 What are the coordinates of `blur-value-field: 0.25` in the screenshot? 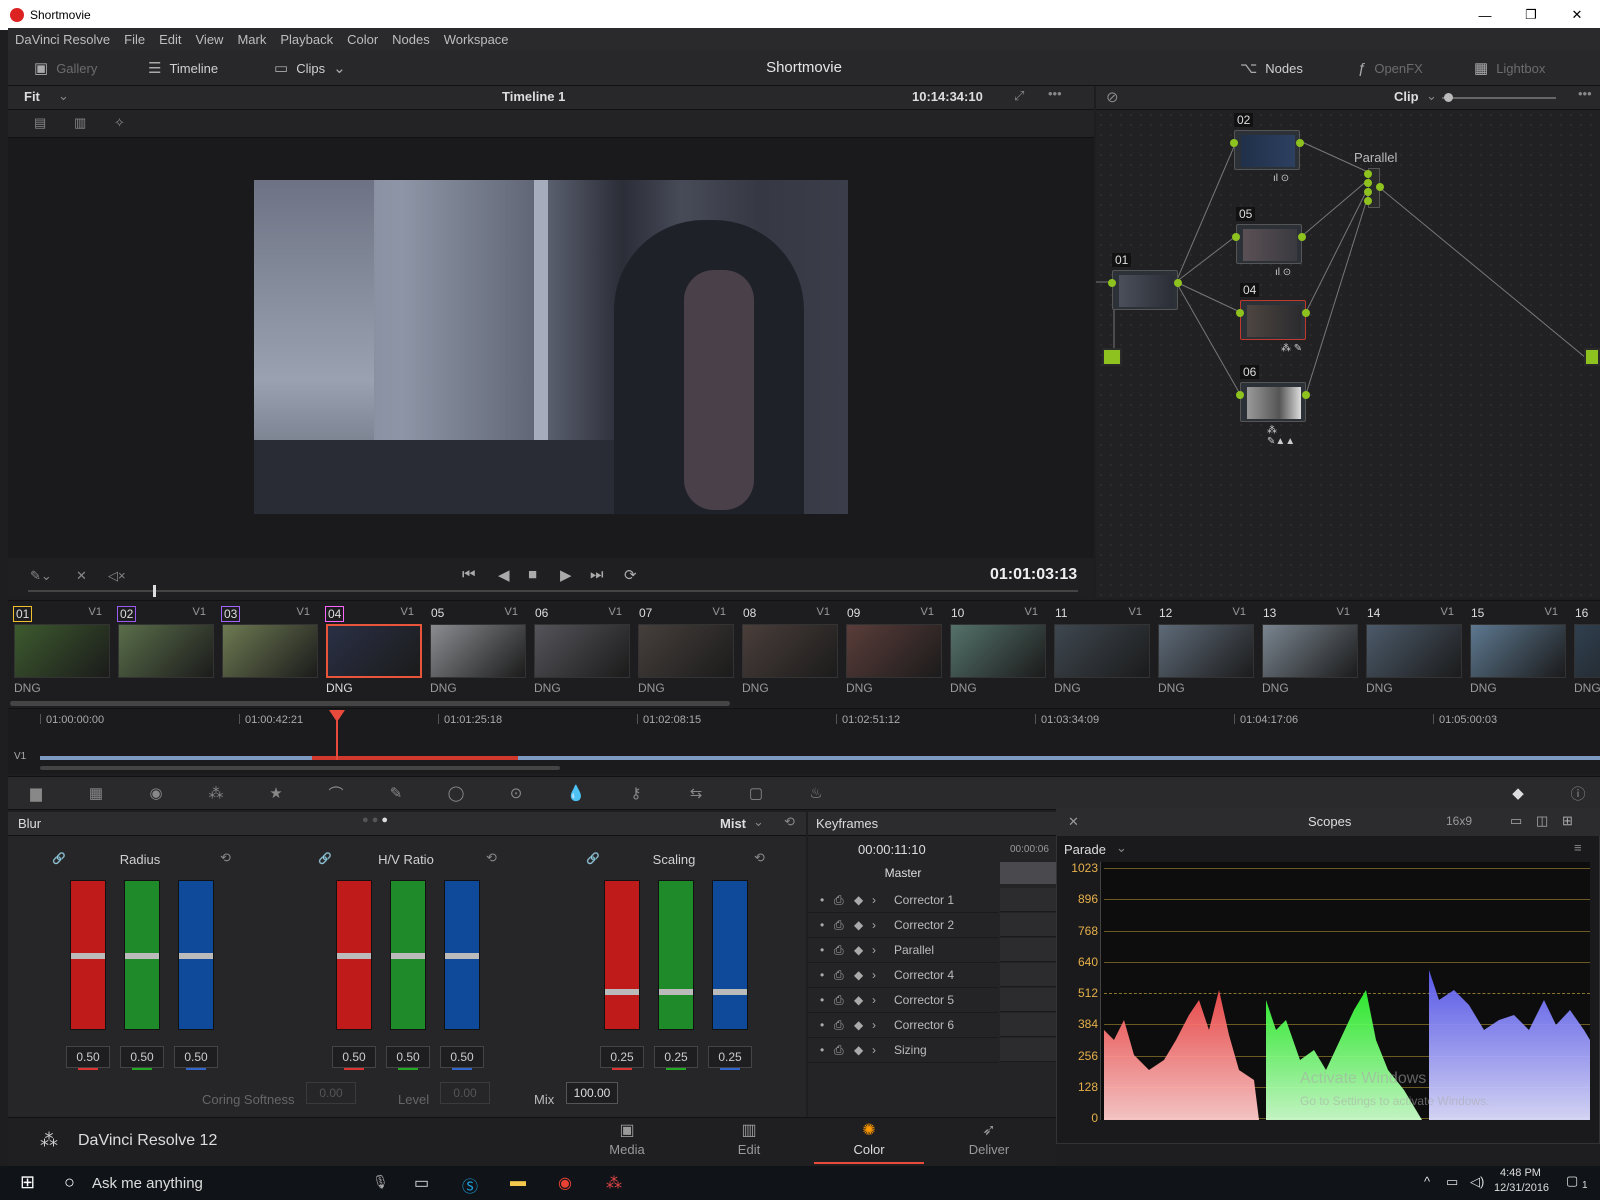 It's located at (622, 1057).